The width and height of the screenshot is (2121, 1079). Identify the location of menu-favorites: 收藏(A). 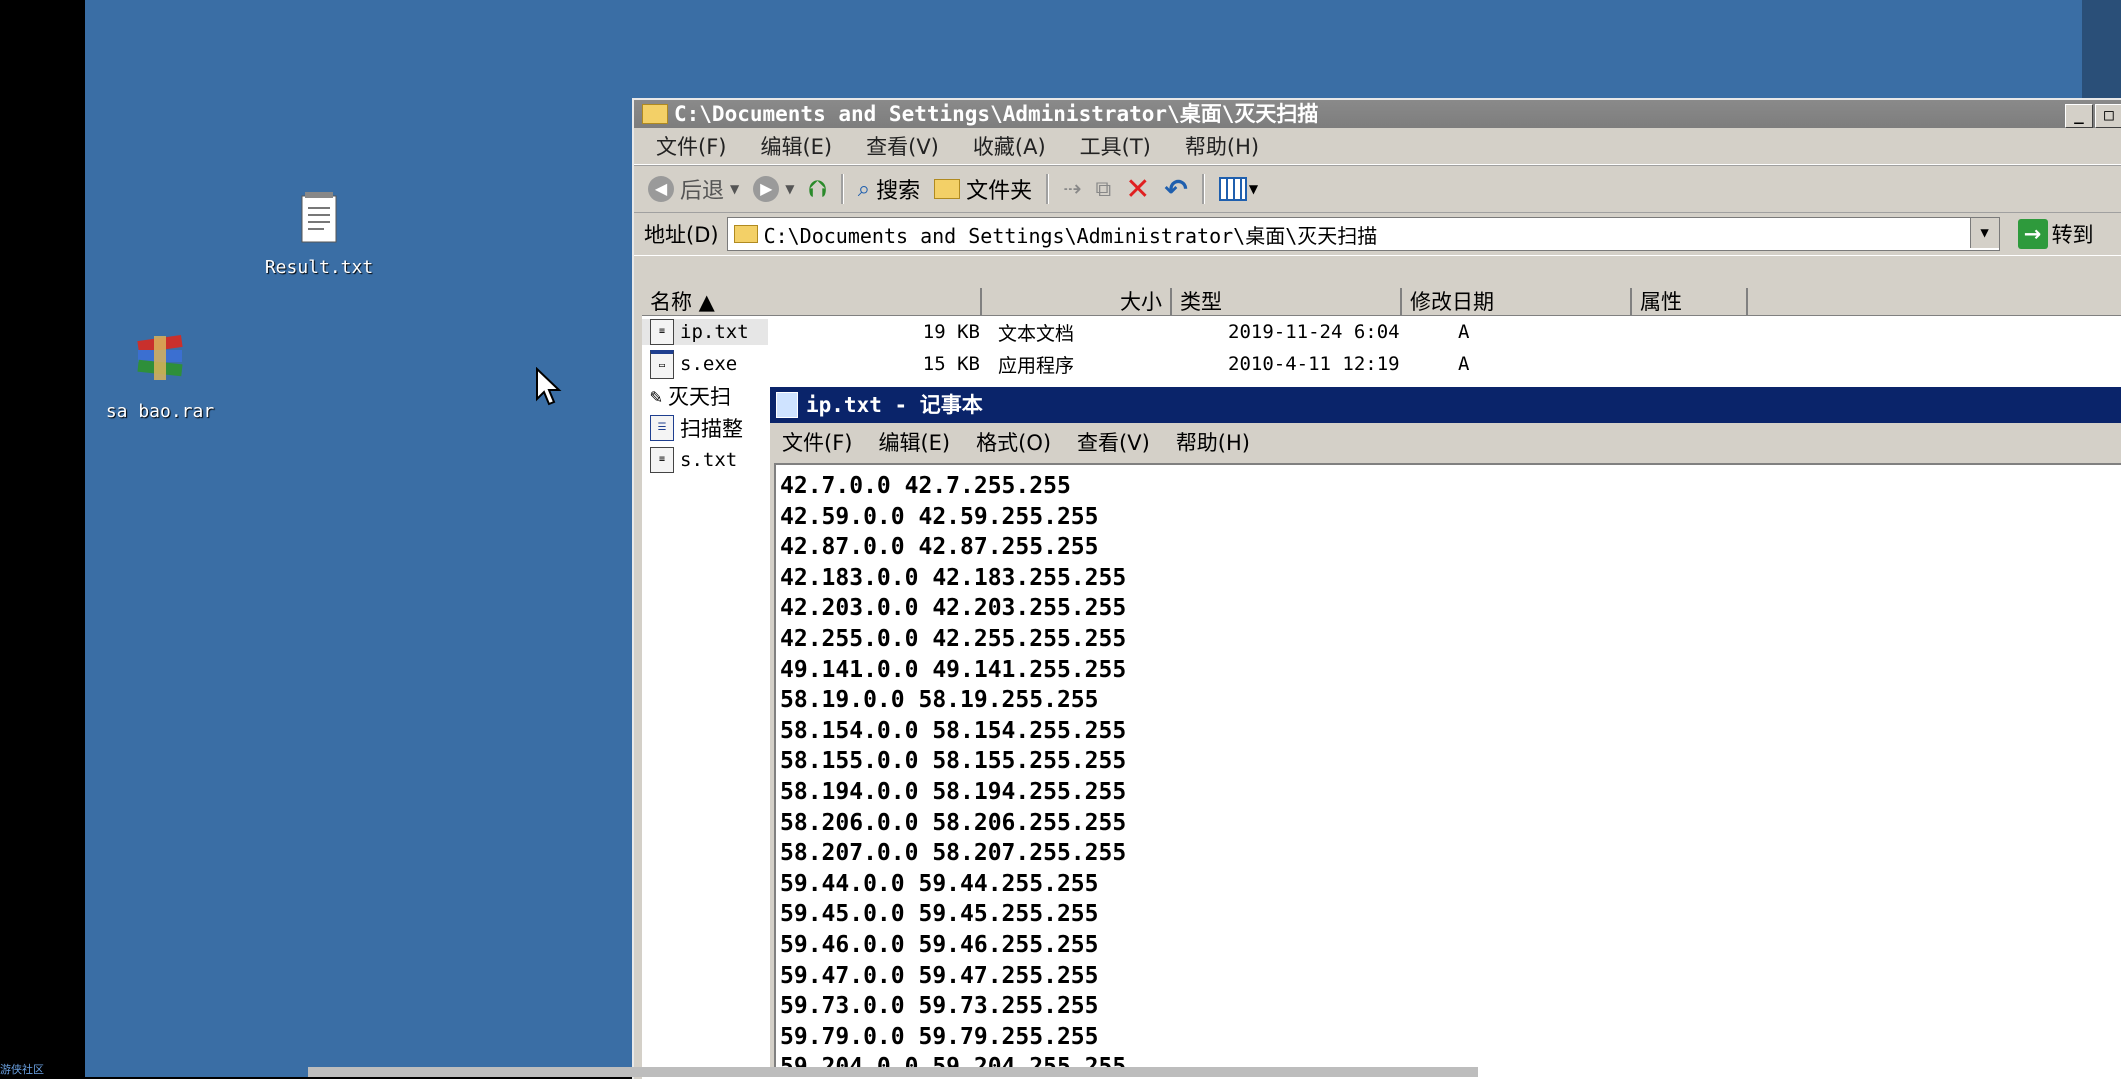
(1009, 146).